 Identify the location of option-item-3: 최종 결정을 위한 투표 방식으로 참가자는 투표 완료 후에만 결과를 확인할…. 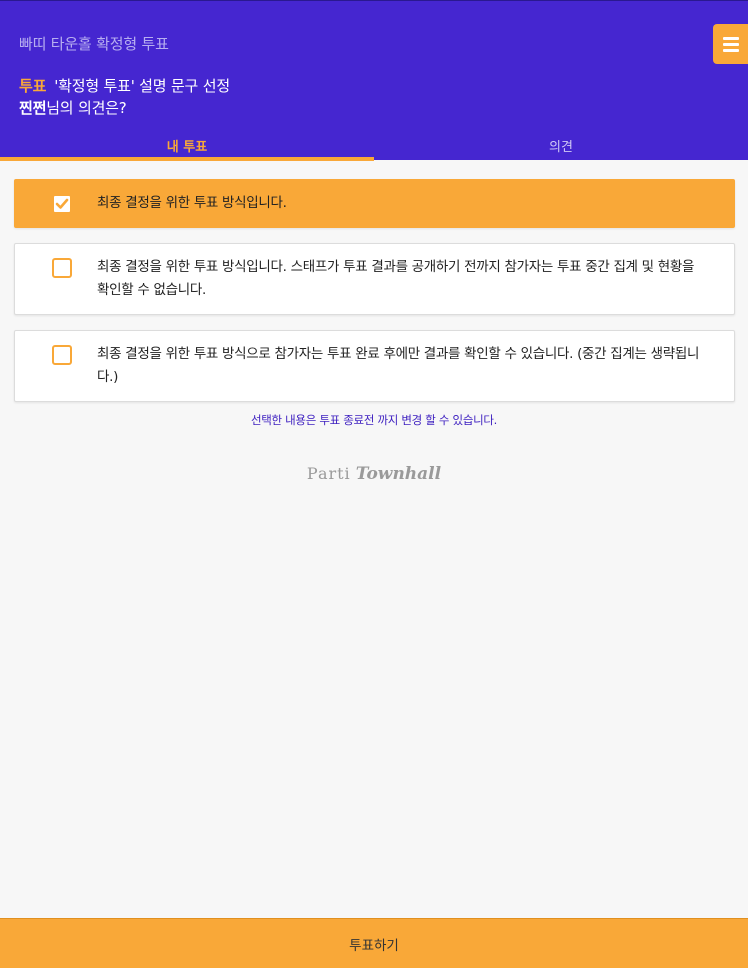
(374, 366).